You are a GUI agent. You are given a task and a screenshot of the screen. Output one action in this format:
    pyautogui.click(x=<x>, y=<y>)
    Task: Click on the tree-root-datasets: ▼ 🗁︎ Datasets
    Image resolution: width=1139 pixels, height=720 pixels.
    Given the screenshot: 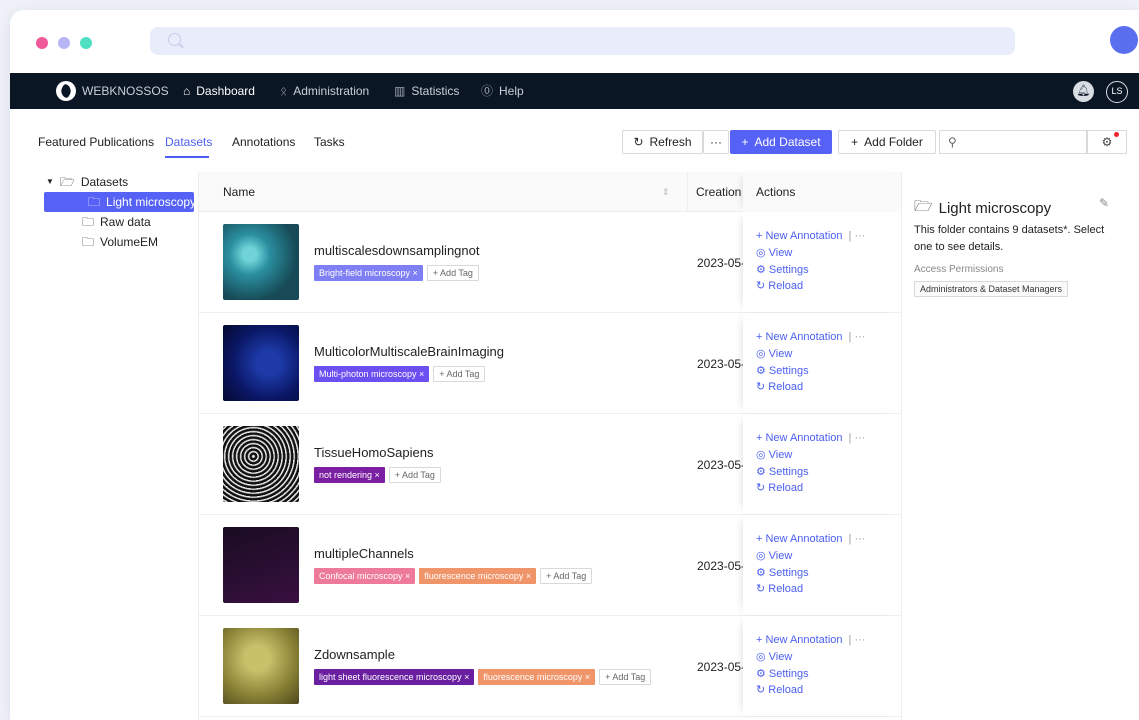 What is the action you would take?
    pyautogui.click(x=87, y=182)
    